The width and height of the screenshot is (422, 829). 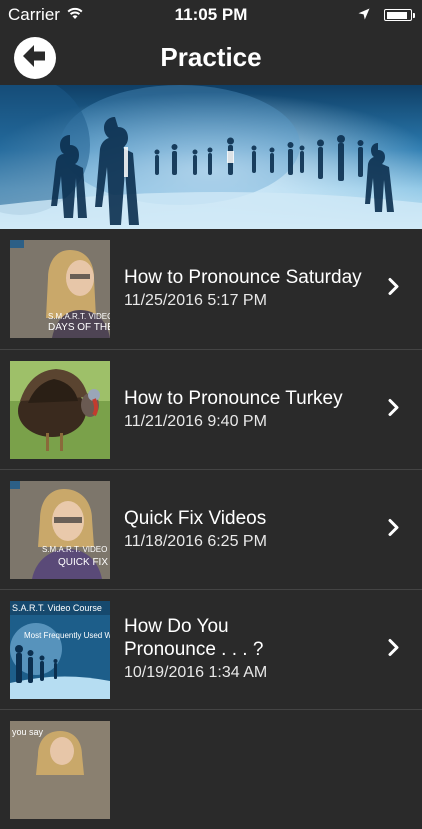 I want to click on nav-bar: Practice, so click(x=211, y=57).